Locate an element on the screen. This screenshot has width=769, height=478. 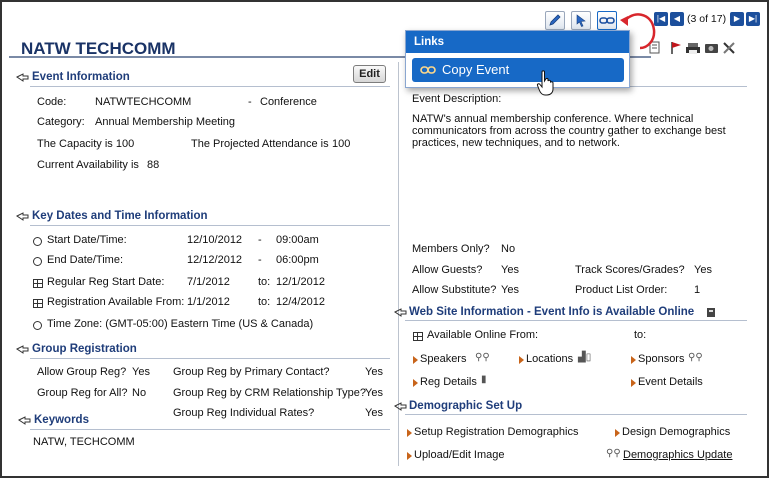
start-datetime-label: Start Date/Time: is located at coordinates (87, 240).